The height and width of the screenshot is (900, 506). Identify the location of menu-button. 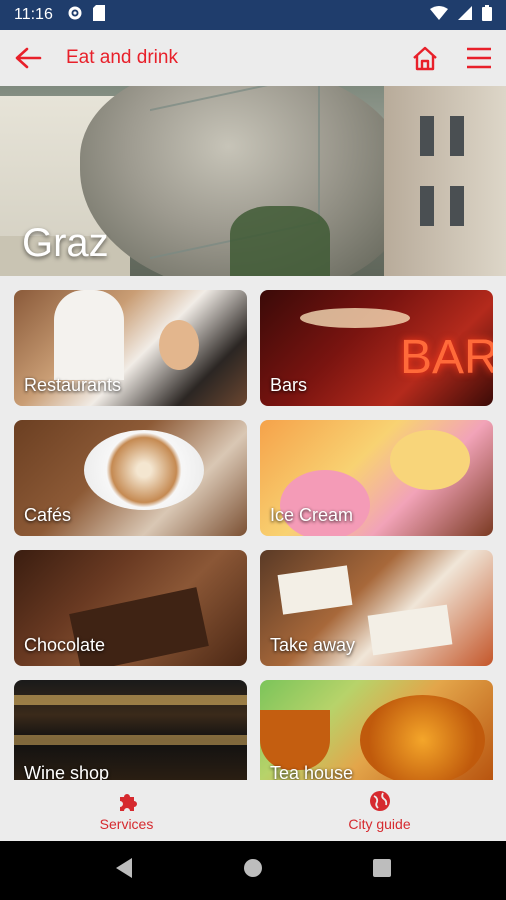
(479, 58).